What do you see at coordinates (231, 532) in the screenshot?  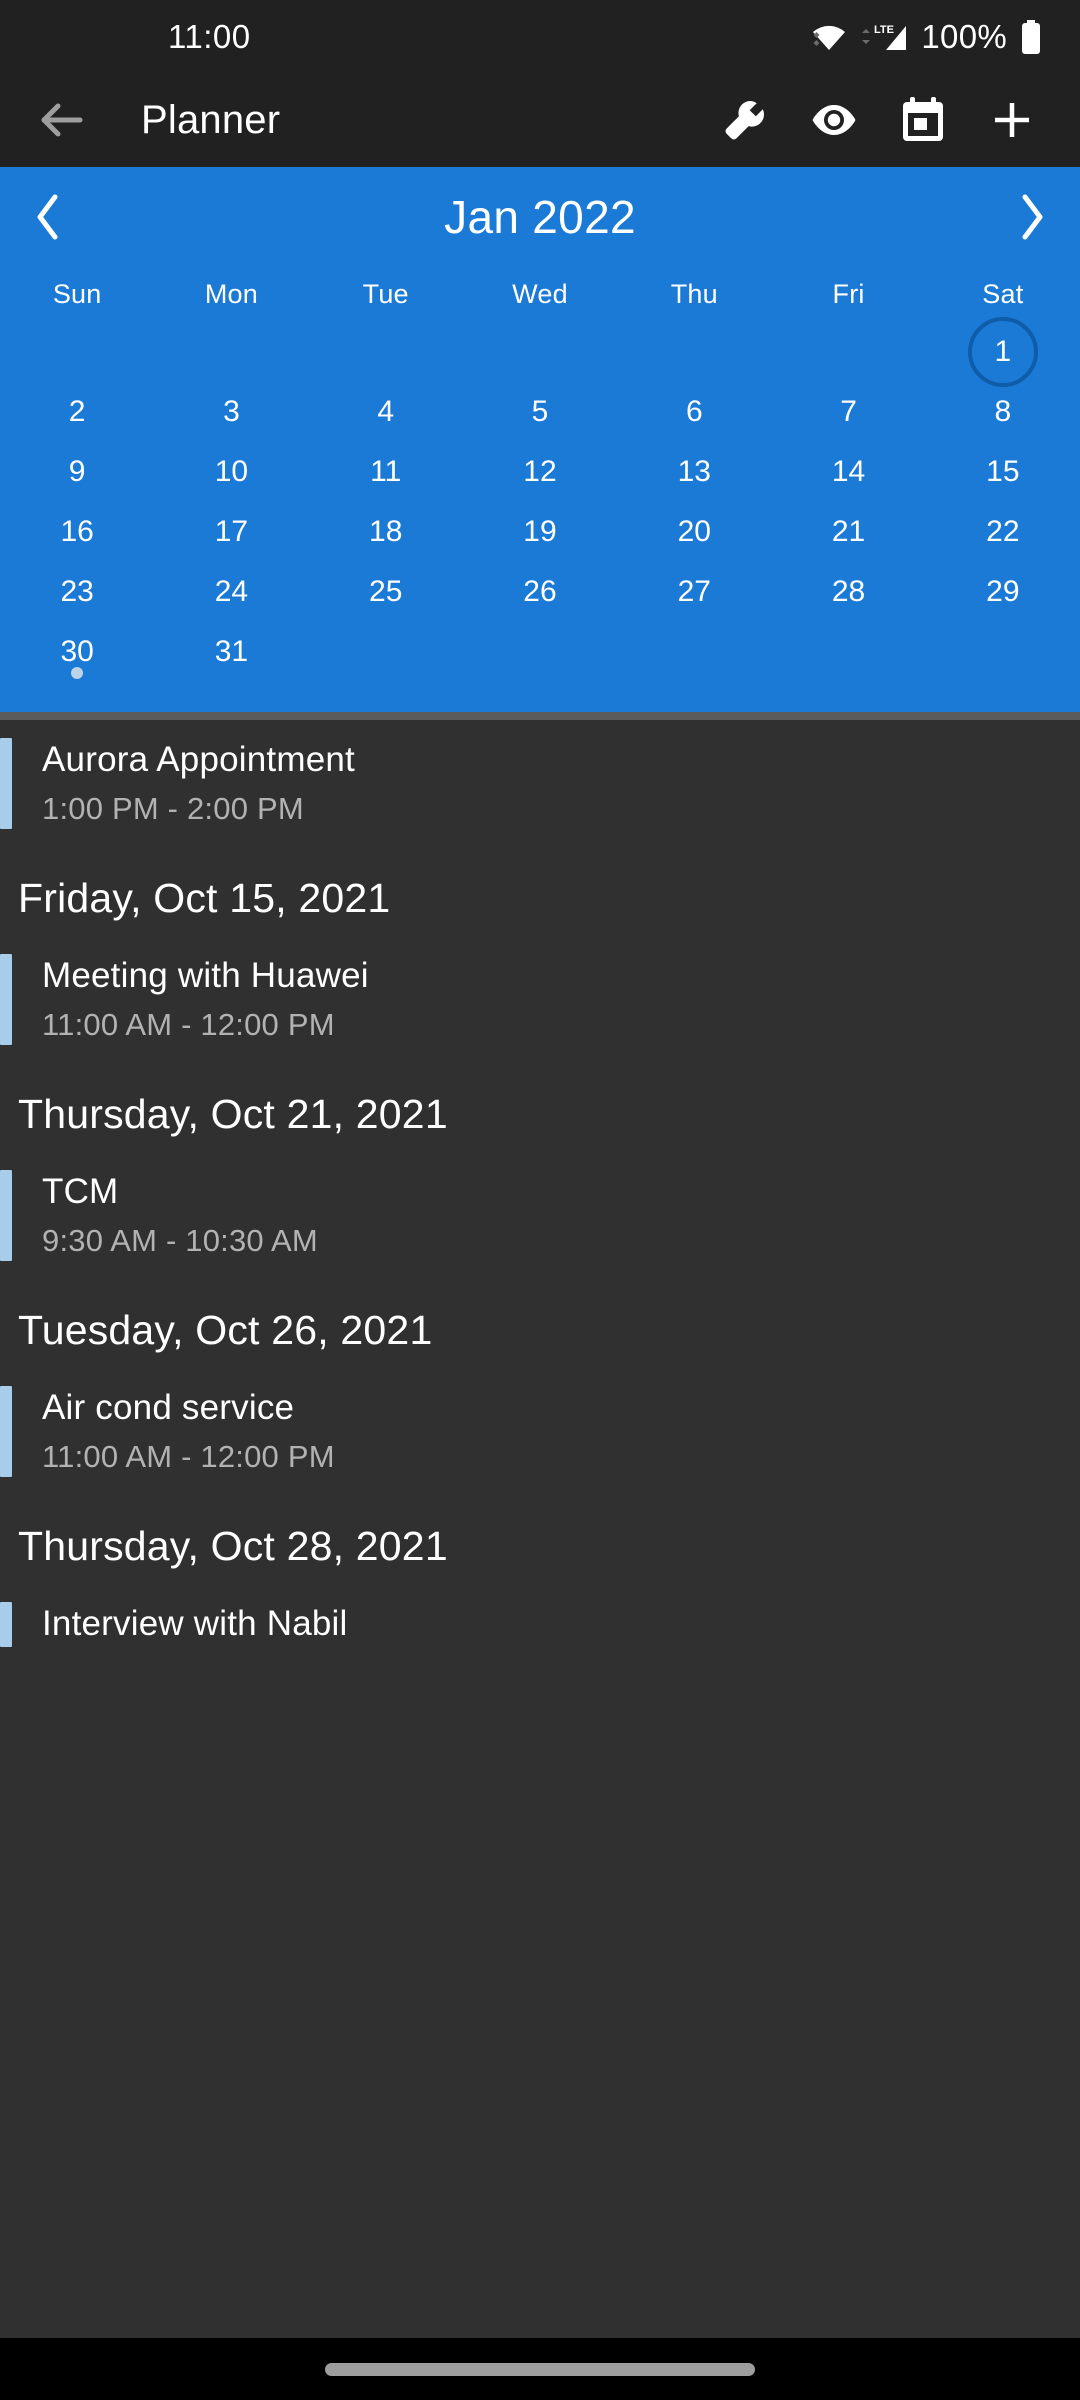 I see `calendar-day-cell: 17` at bounding box center [231, 532].